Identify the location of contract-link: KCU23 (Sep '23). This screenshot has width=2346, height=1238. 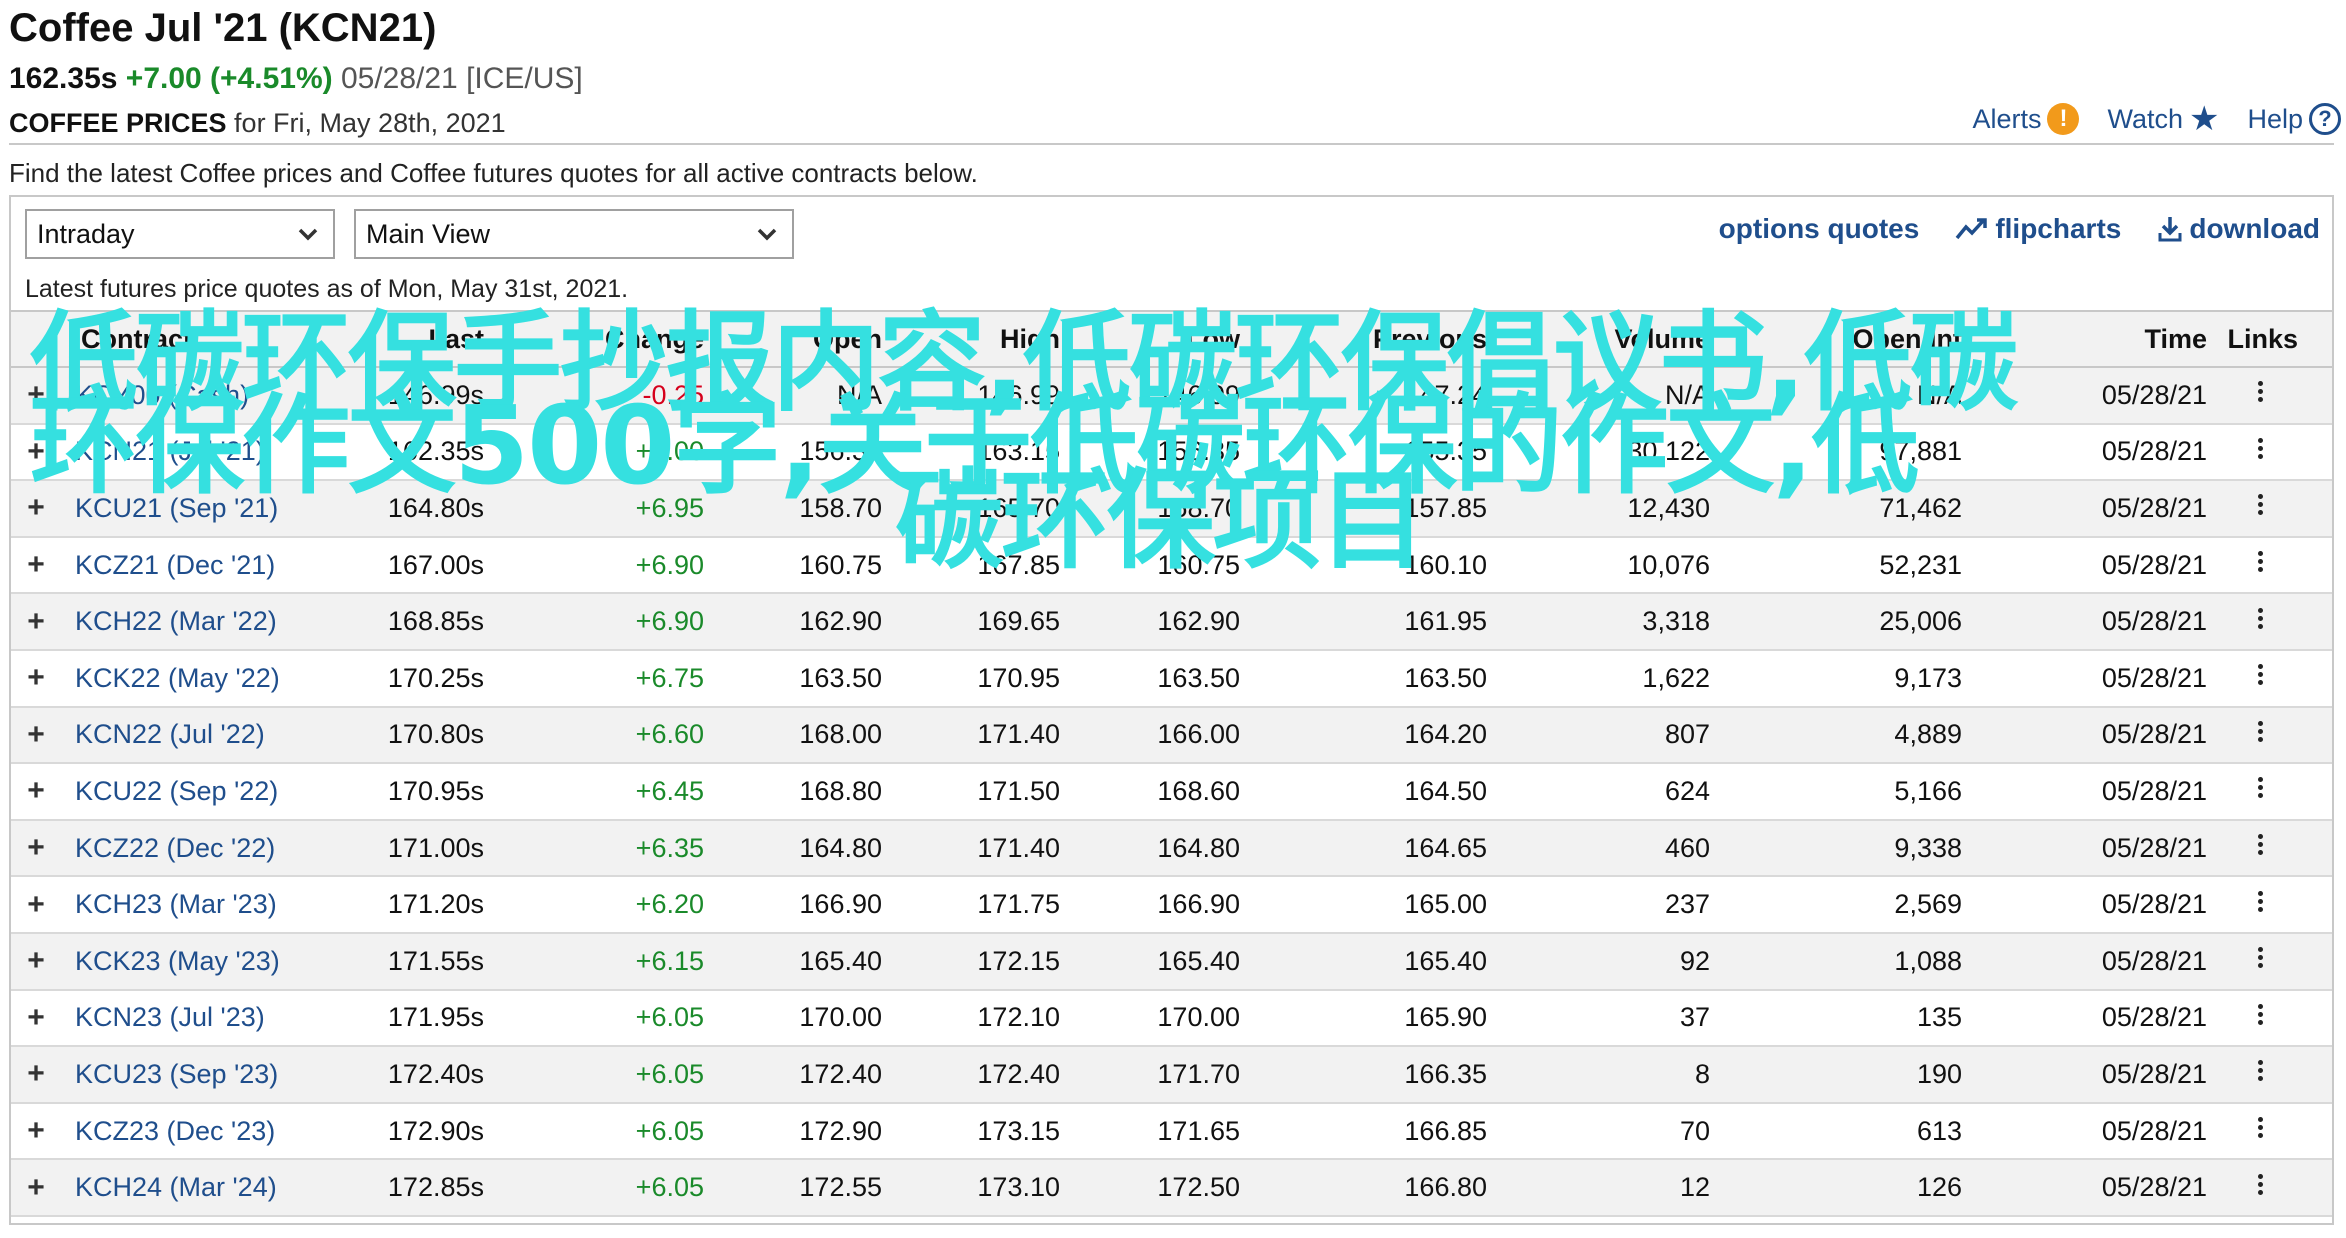
(172, 1074).